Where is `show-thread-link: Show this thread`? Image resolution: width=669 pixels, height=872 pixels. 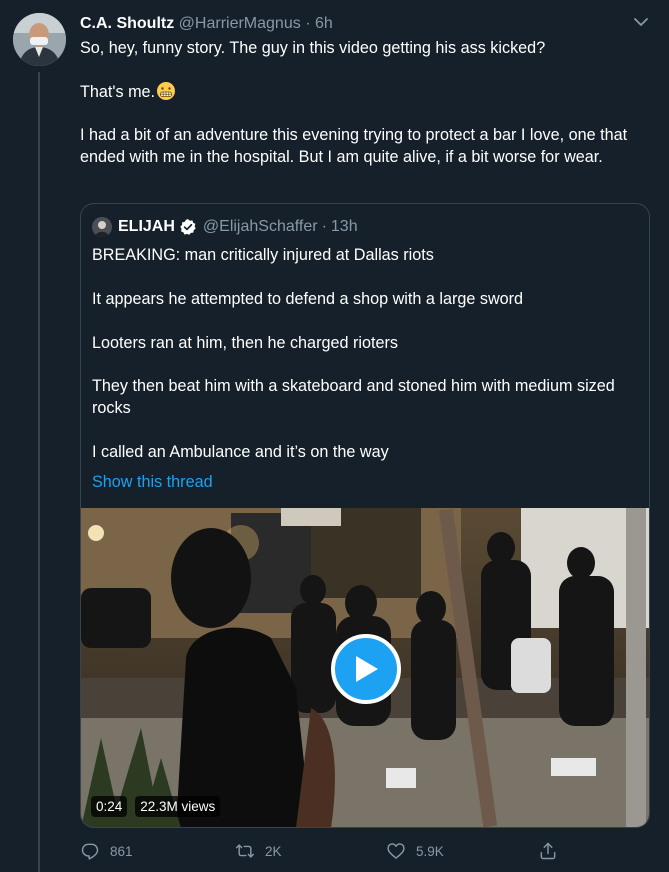
show-thread-link: Show this thread is located at coordinates (152, 482).